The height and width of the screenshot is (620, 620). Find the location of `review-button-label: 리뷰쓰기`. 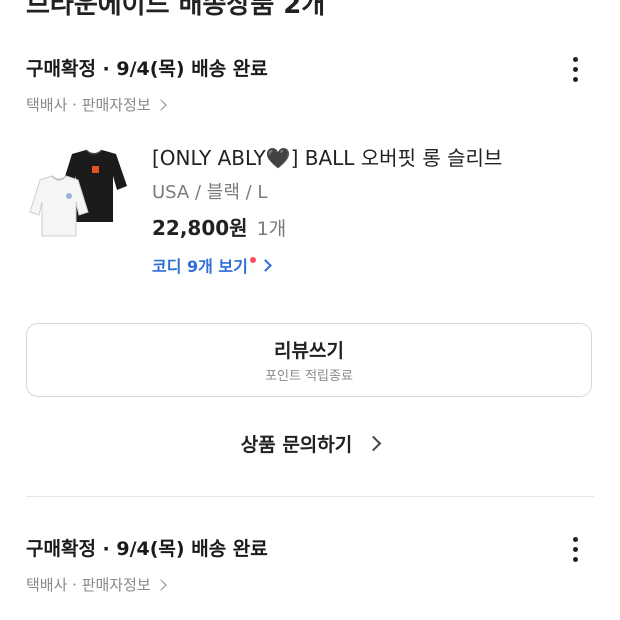

review-button-label: 리뷰쓰기 is located at coordinates (309, 351).